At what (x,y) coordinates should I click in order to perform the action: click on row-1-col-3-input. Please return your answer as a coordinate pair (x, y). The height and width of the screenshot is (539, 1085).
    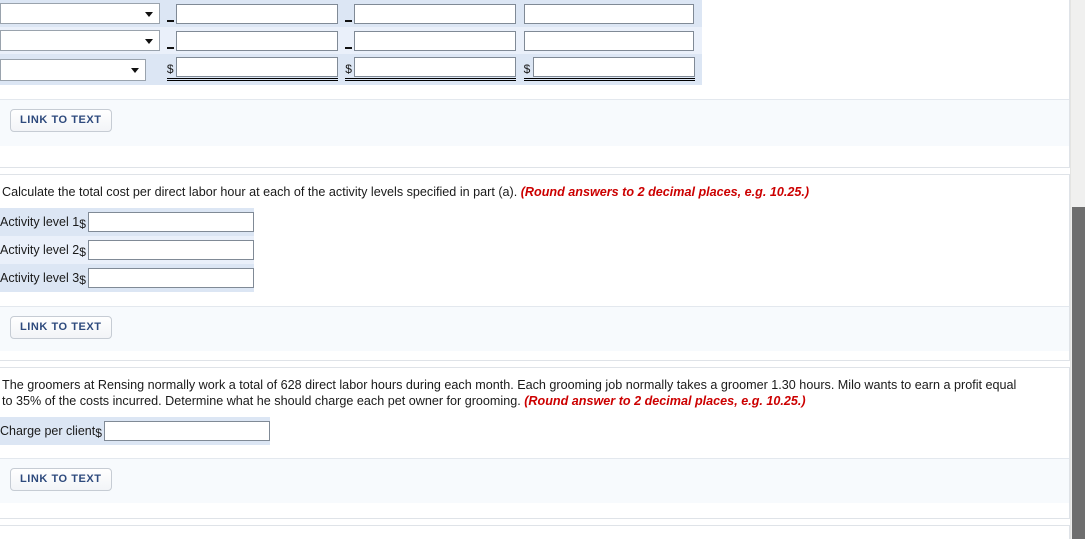
    Looking at the image, I should click on (608, 13).